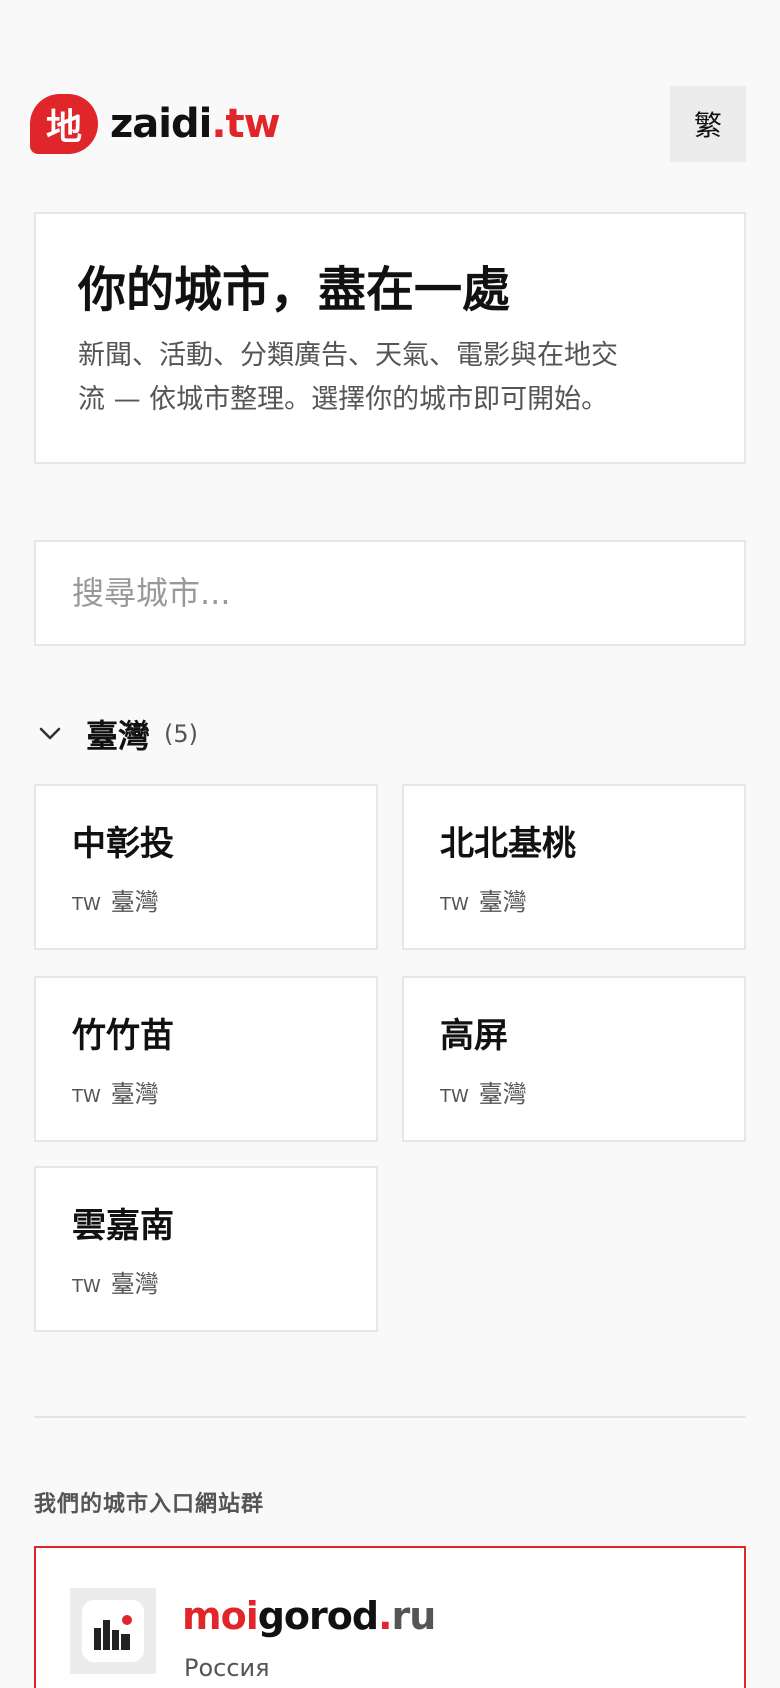  Describe the element at coordinates (181, 734) in the screenshot. I see `region-count: (5)` at that location.